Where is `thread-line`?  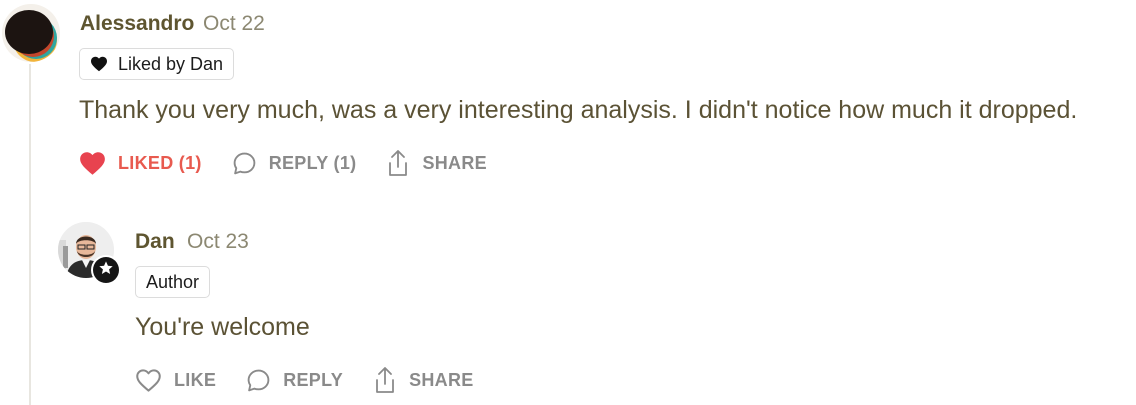
thread-line is located at coordinates (30, 234).